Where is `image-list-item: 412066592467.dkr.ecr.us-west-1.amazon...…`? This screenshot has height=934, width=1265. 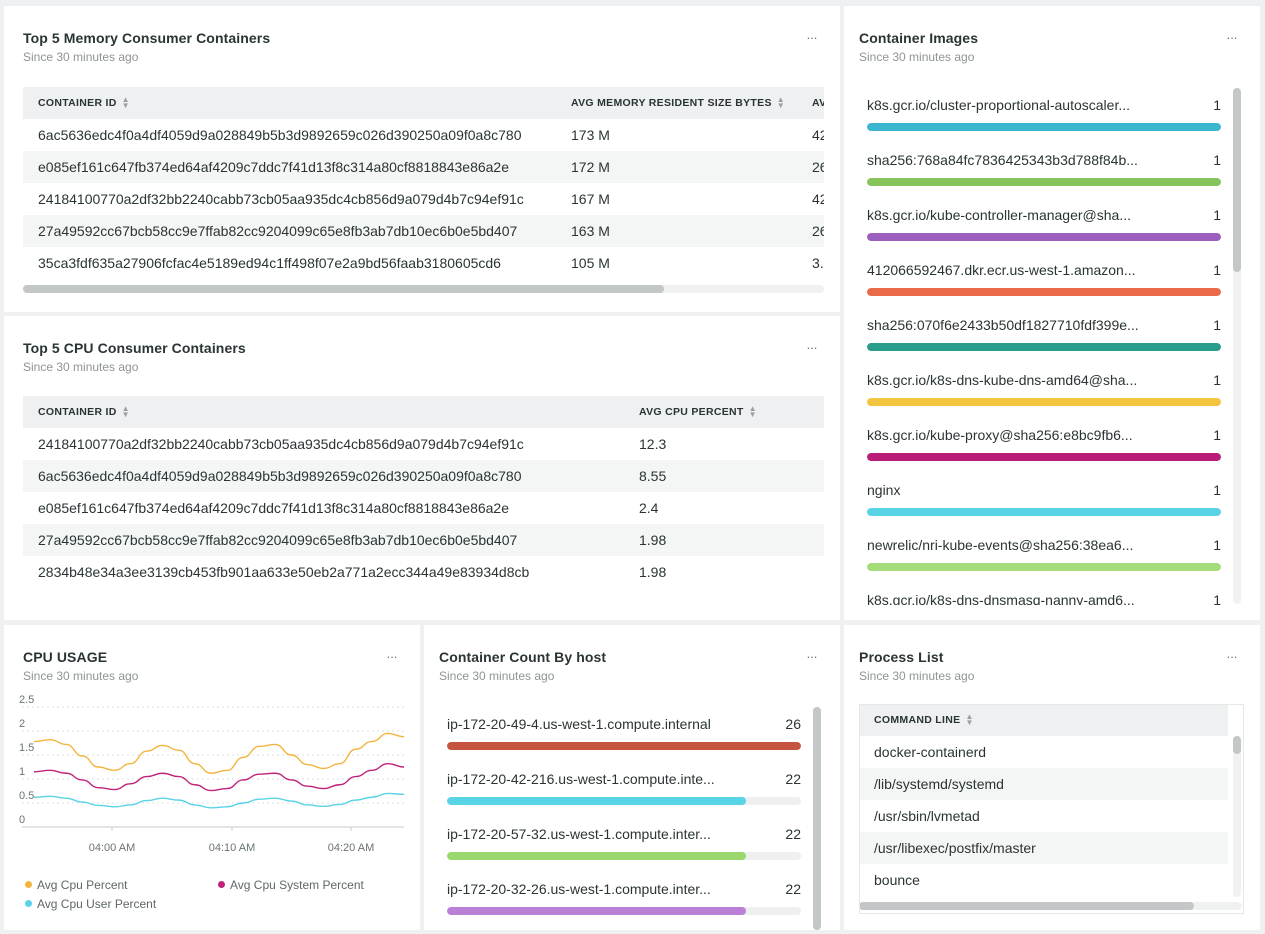
image-list-item: 412066592467.dkr.ecr.us-west-1.amazon...… is located at coordinates (1044, 289).